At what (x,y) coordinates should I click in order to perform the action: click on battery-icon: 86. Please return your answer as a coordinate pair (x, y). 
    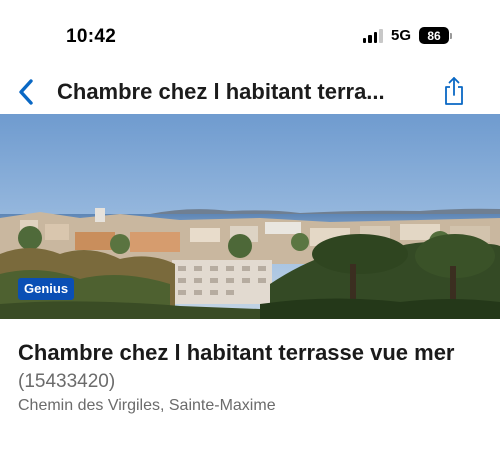
    Looking at the image, I should click on (435, 35).